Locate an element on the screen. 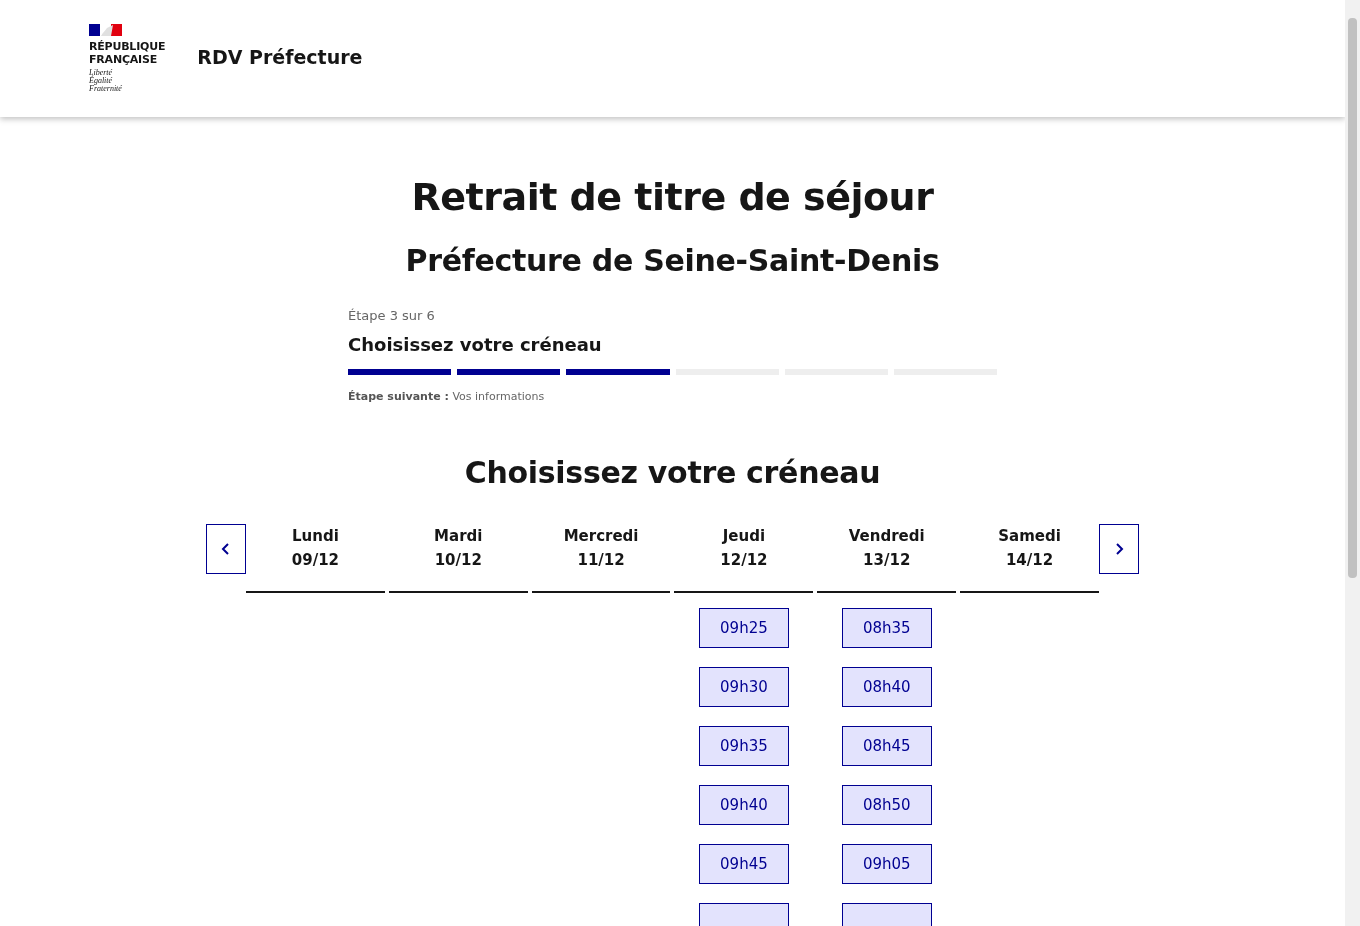 The height and width of the screenshot is (926, 1360). next-week-button is located at coordinates (1119, 549).